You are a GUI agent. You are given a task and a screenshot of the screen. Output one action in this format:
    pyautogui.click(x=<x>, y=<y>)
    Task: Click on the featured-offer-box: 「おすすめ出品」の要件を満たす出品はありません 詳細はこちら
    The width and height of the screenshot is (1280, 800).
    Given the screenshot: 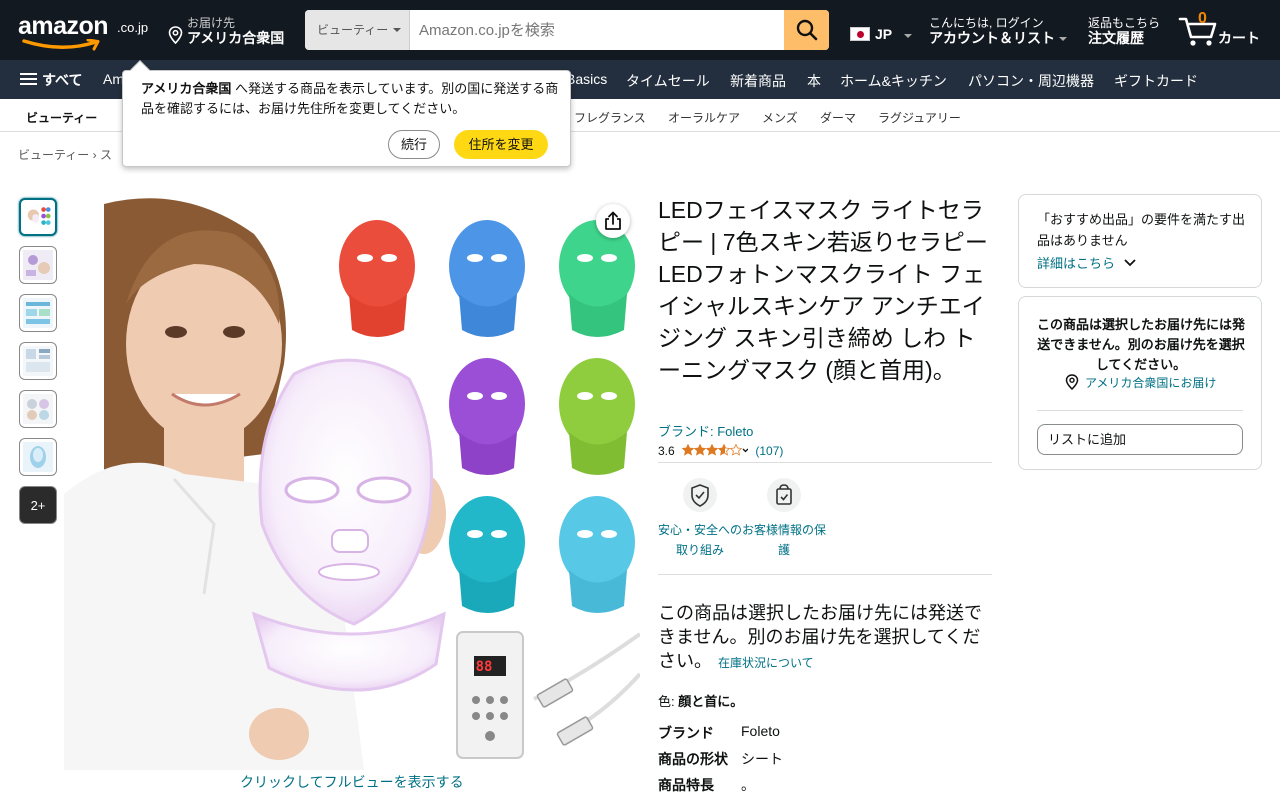 What is the action you would take?
    pyautogui.click(x=1140, y=241)
    